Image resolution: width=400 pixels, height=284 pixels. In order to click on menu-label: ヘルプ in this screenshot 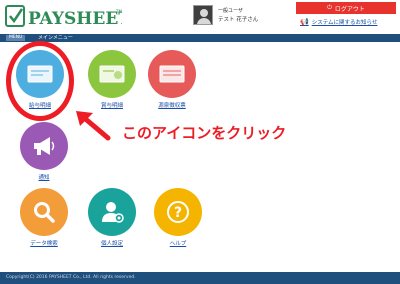, I will do `click(178, 243)`.